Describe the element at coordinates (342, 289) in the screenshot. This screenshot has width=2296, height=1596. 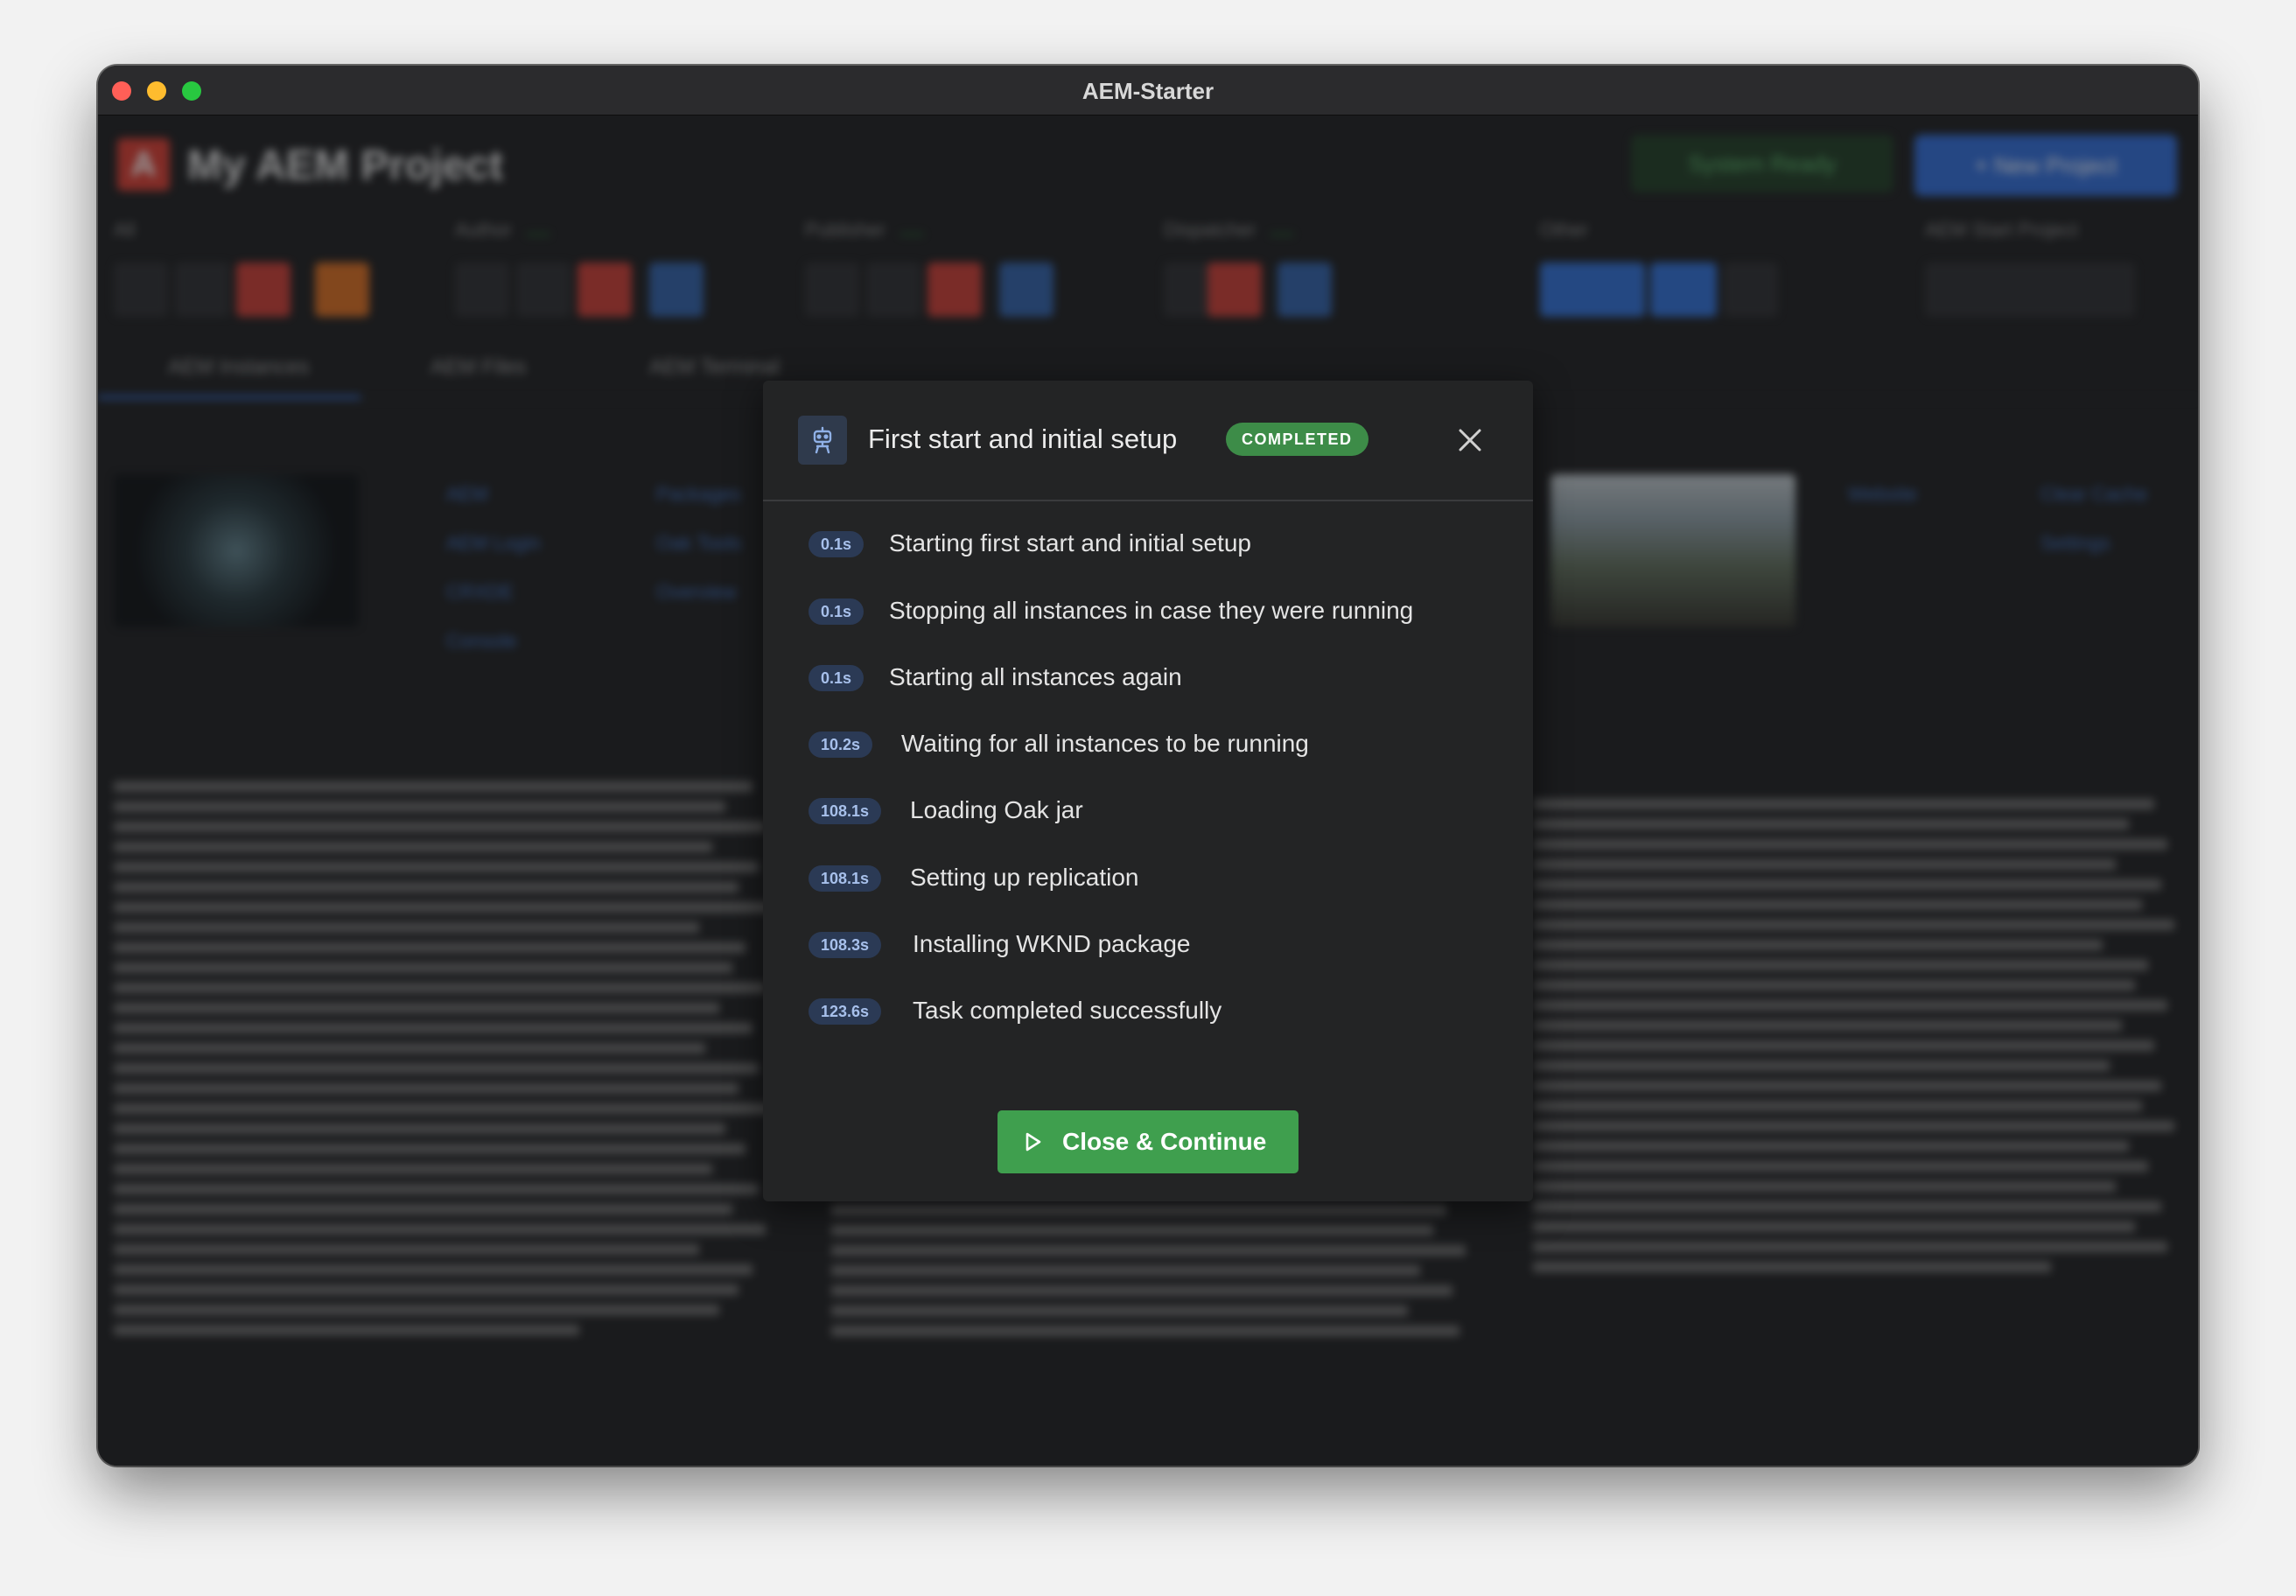
I see `kill-button` at that location.